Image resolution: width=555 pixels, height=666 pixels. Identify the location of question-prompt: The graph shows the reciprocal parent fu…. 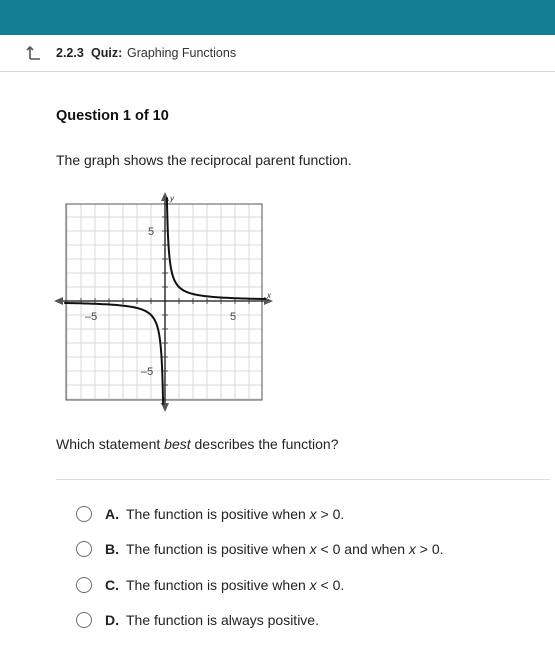
(204, 160).